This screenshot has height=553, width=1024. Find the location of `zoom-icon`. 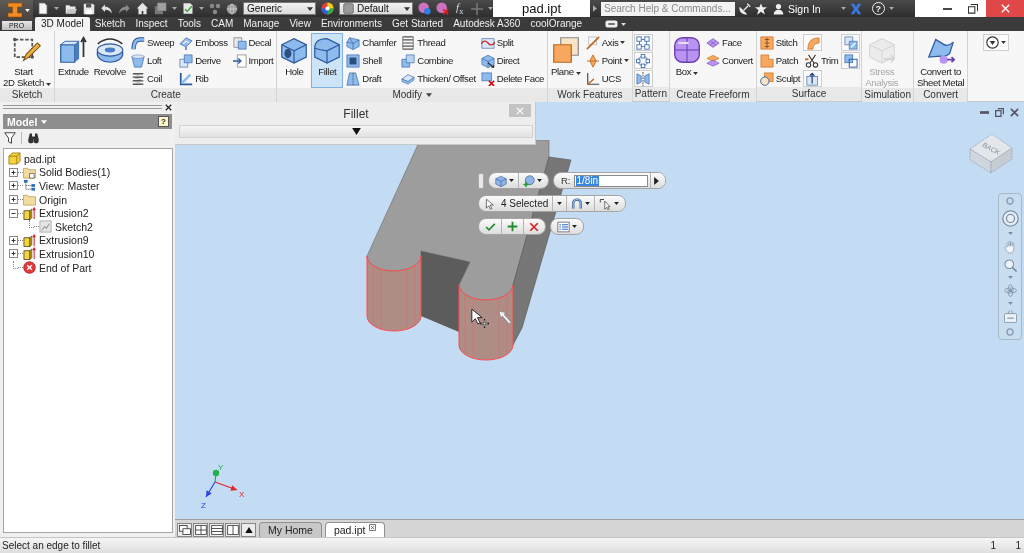

zoom-icon is located at coordinates (1010, 265).